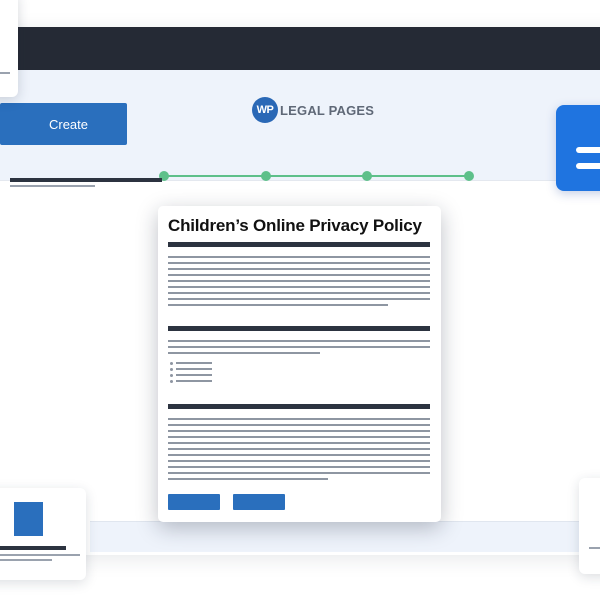  I want to click on document-button-primary, so click(194, 502).